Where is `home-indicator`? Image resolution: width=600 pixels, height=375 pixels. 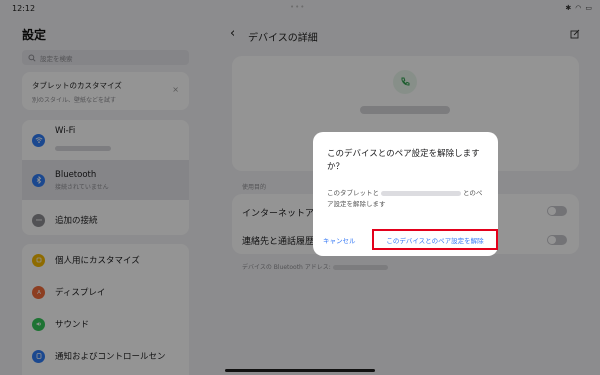 home-indicator is located at coordinates (300, 370).